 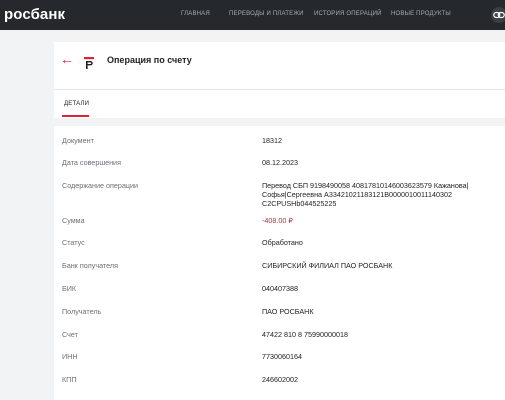 What do you see at coordinates (421, 14) in the screenshot?
I see `nav-new-products: НОВЫЕ ПРОДУКТЫ` at bounding box center [421, 14].